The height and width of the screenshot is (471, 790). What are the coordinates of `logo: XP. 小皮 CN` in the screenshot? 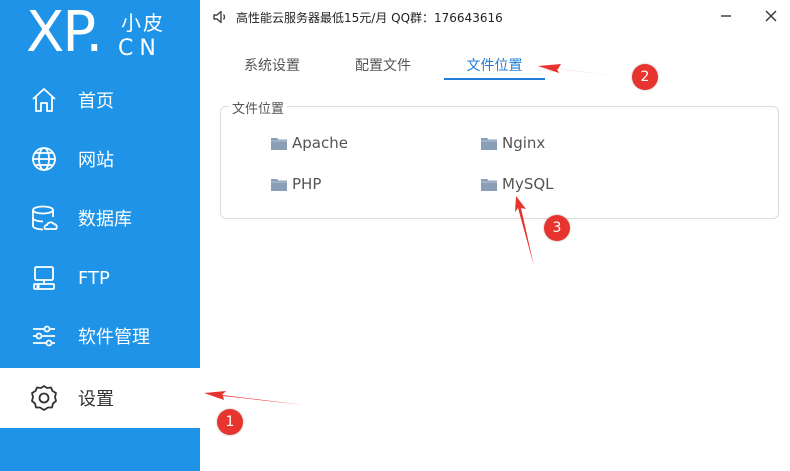 It's located at (100, 37).